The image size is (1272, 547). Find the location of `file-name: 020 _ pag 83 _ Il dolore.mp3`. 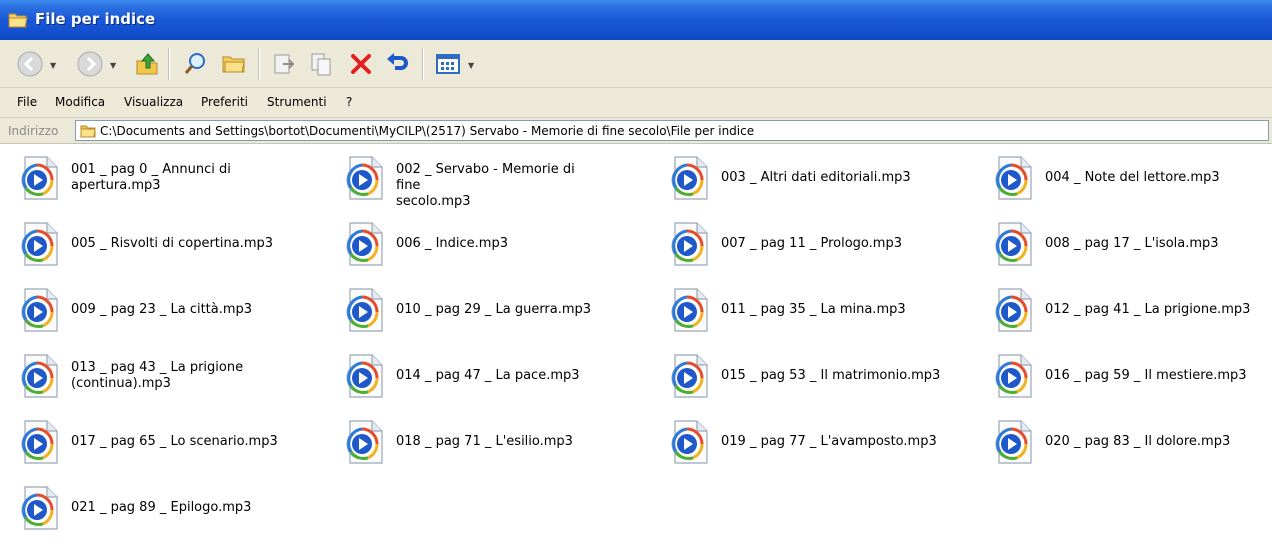

file-name: 020 _ pag 83 _ Il dolore.mp3 is located at coordinates (1158, 442).